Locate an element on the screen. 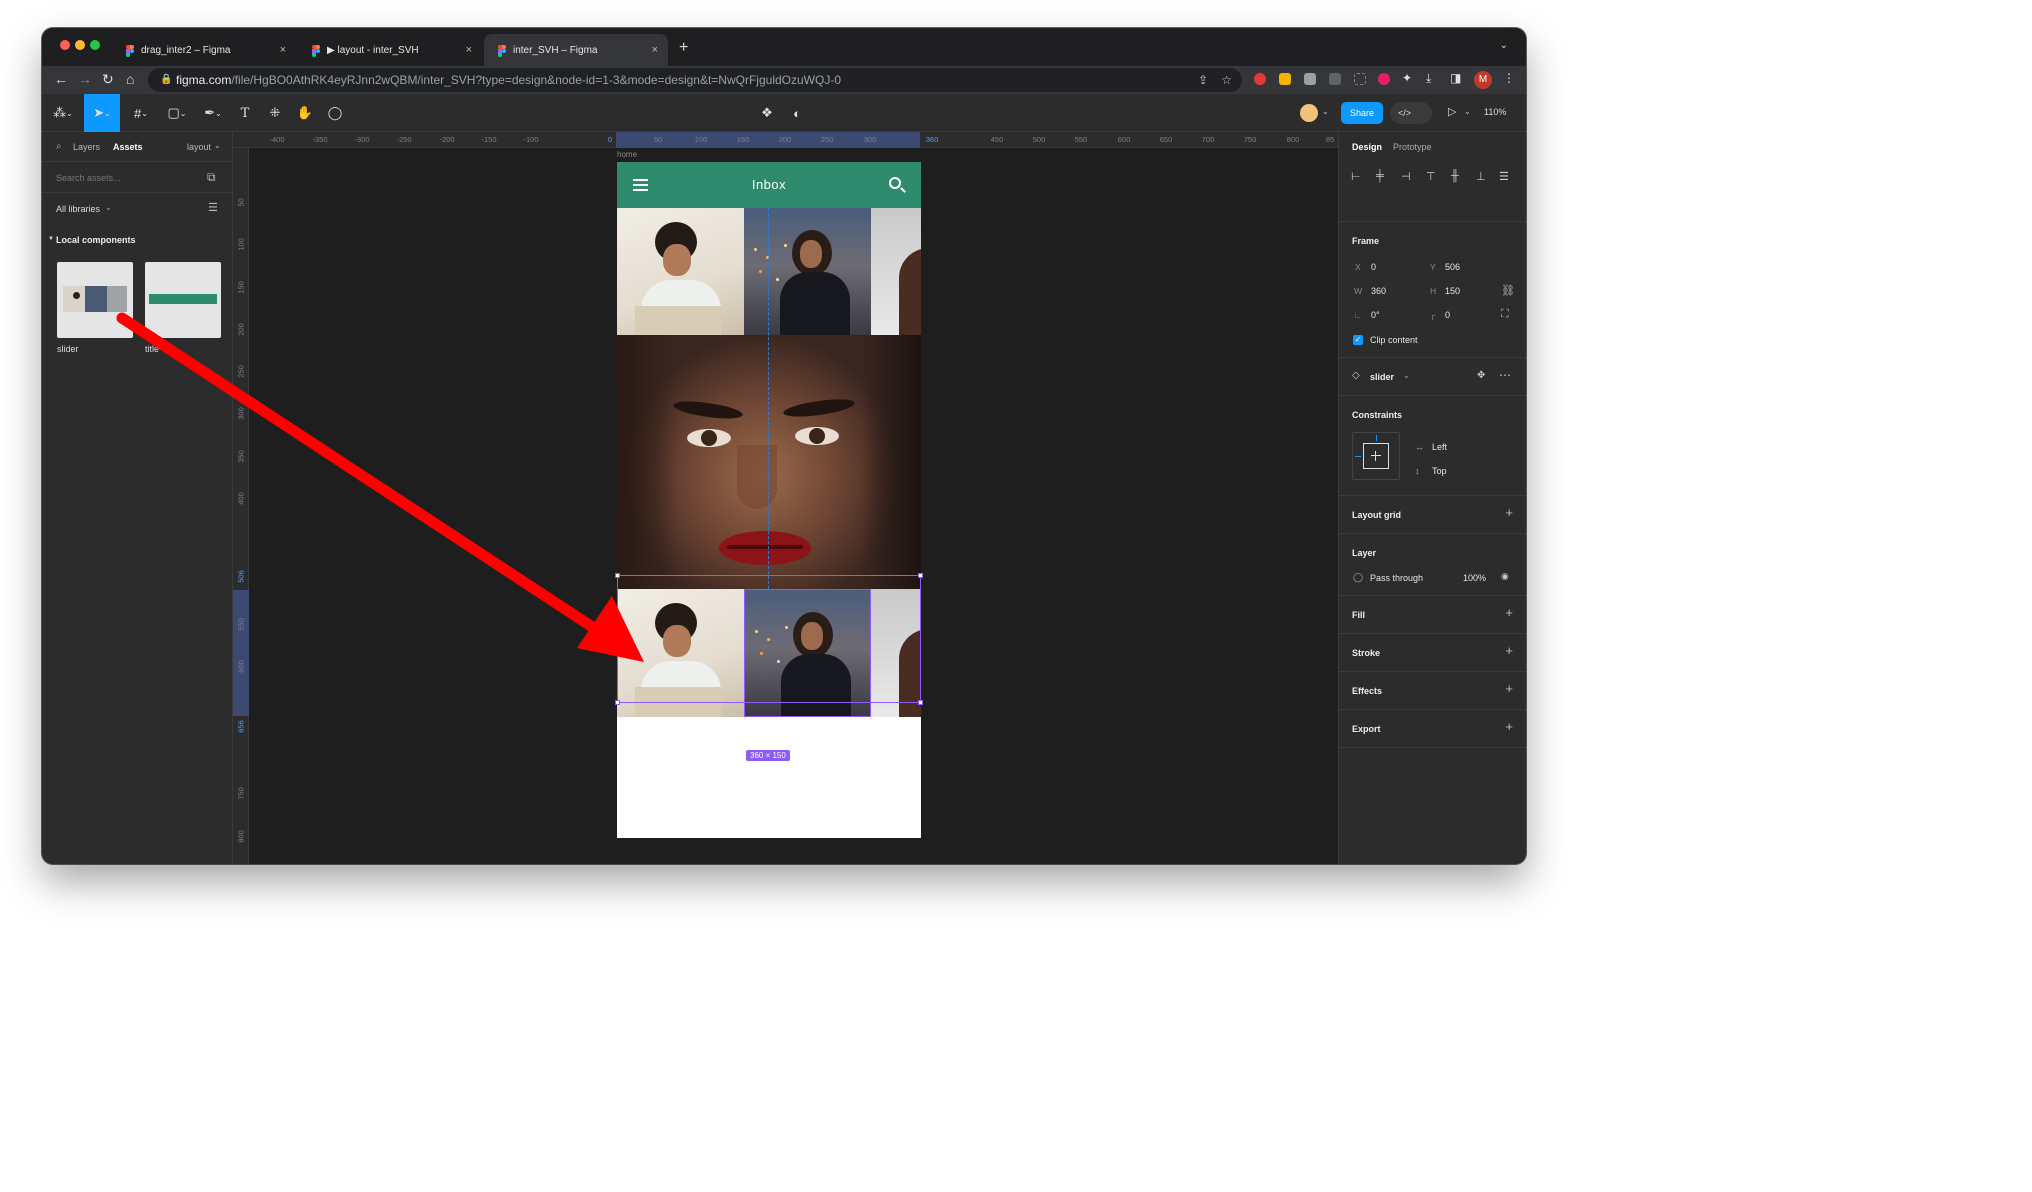  profile-avatar: M is located at coordinates (1483, 80).